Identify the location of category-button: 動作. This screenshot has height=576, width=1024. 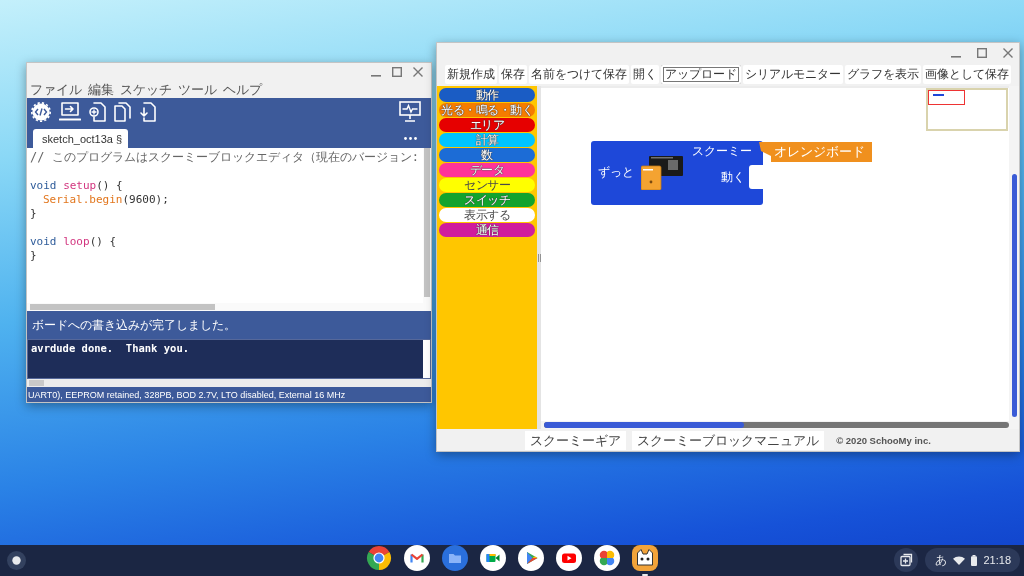
(487, 95).